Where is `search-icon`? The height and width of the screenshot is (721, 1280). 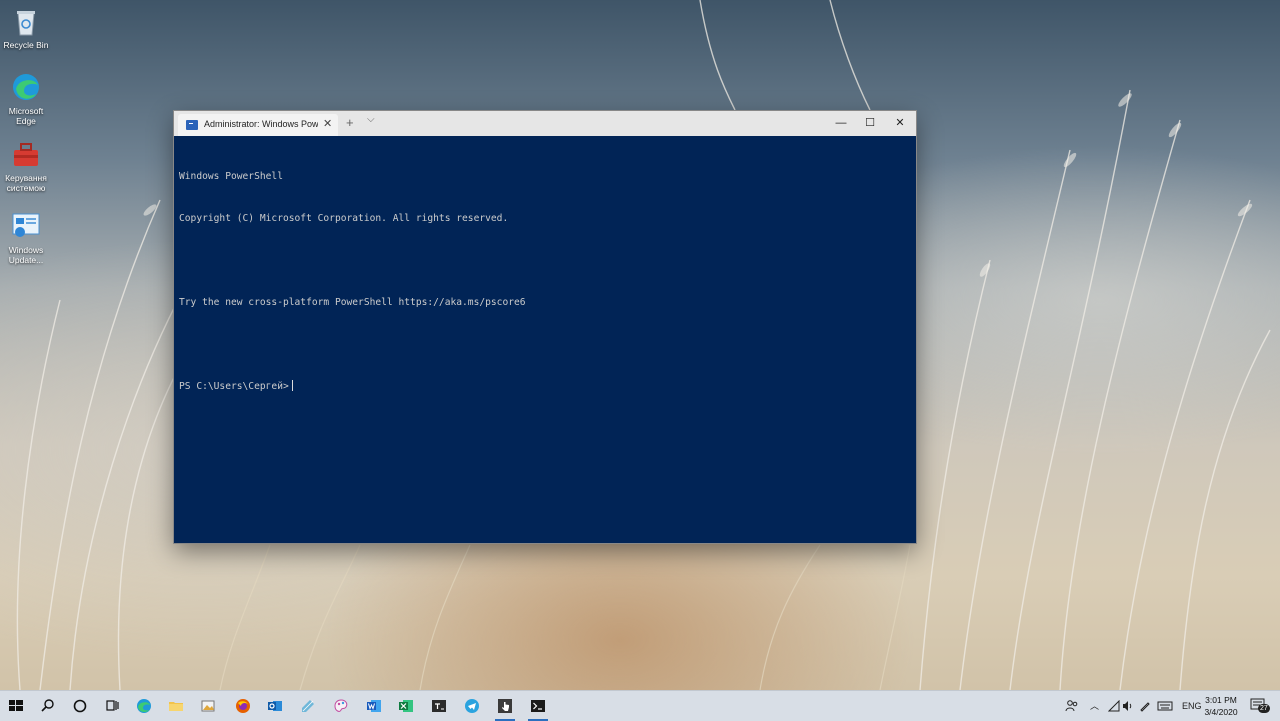
search-icon is located at coordinates (47, 705).